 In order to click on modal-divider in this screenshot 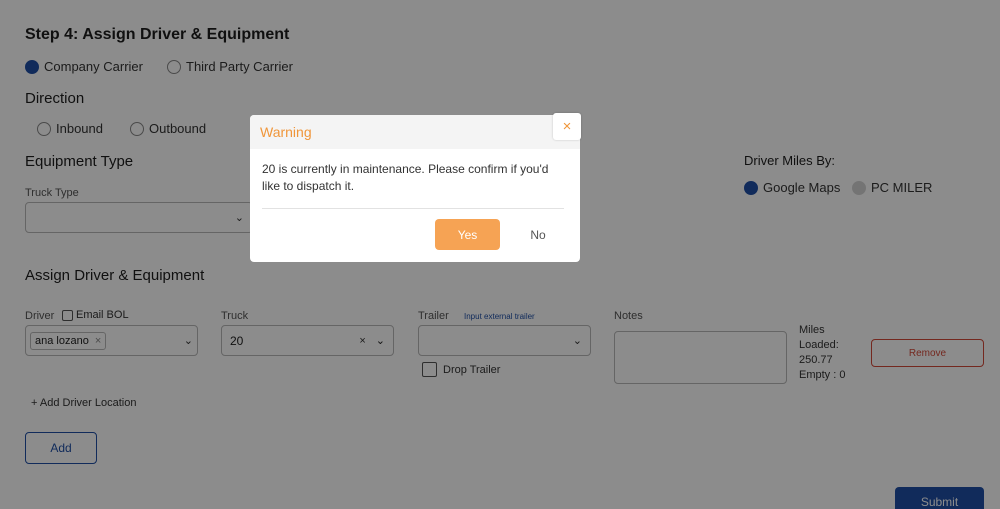, I will do `click(413, 208)`.